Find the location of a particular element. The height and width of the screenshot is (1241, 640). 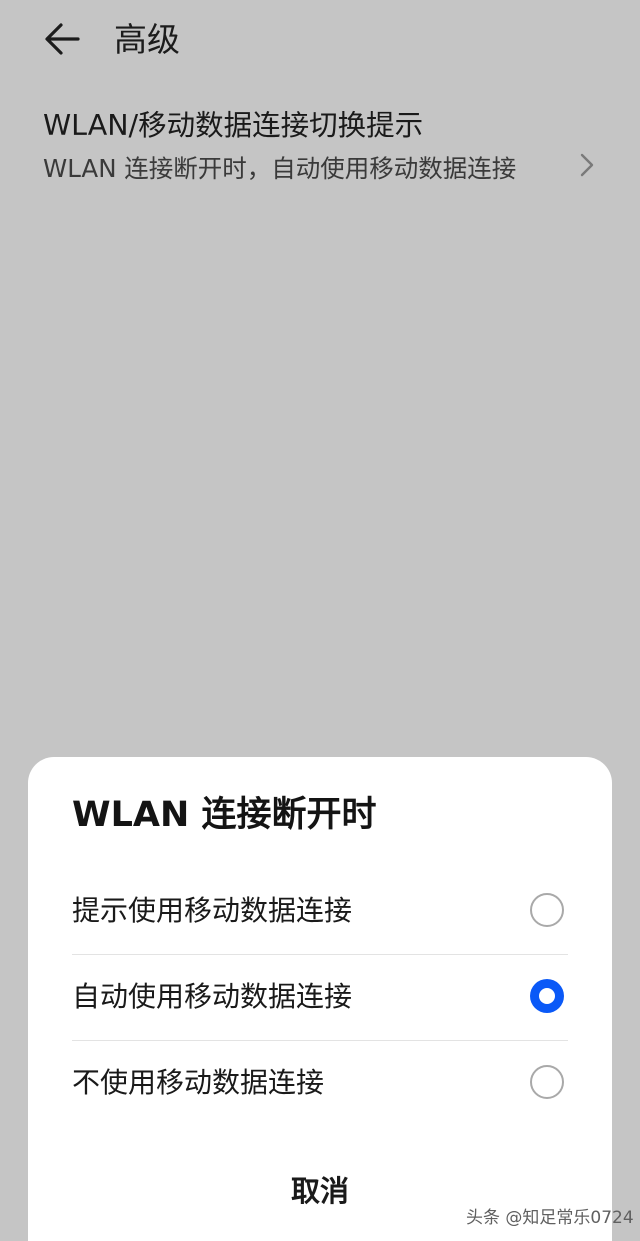

watermark: 头条 @知足常乐0724 is located at coordinates (550, 1218).